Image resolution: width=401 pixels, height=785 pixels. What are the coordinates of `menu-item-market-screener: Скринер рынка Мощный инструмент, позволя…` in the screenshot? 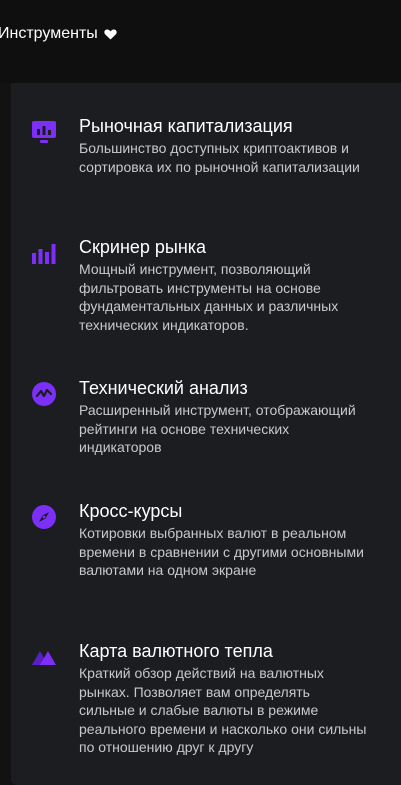 It's located at (206, 286).